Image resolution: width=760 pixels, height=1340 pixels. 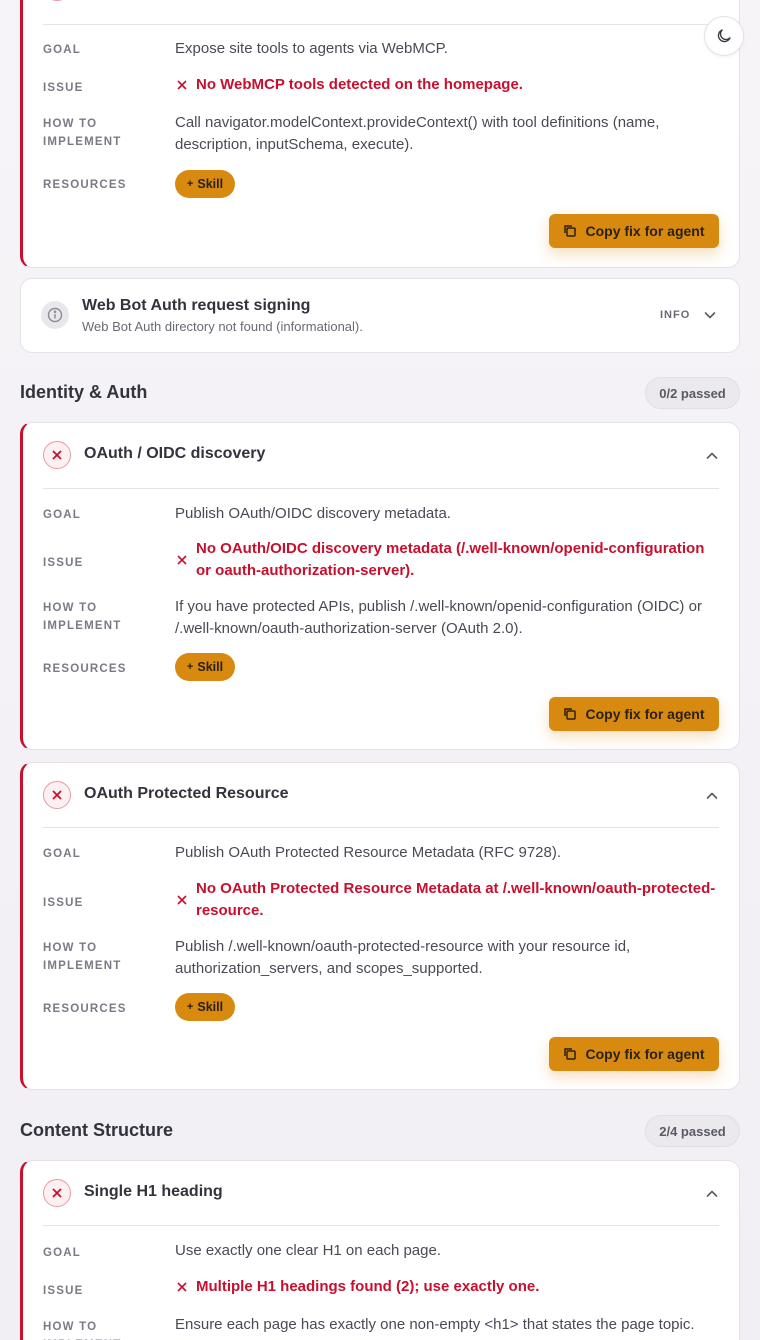 What do you see at coordinates (186, 793) in the screenshot?
I see `card-title: OAuth Protected Resource` at bounding box center [186, 793].